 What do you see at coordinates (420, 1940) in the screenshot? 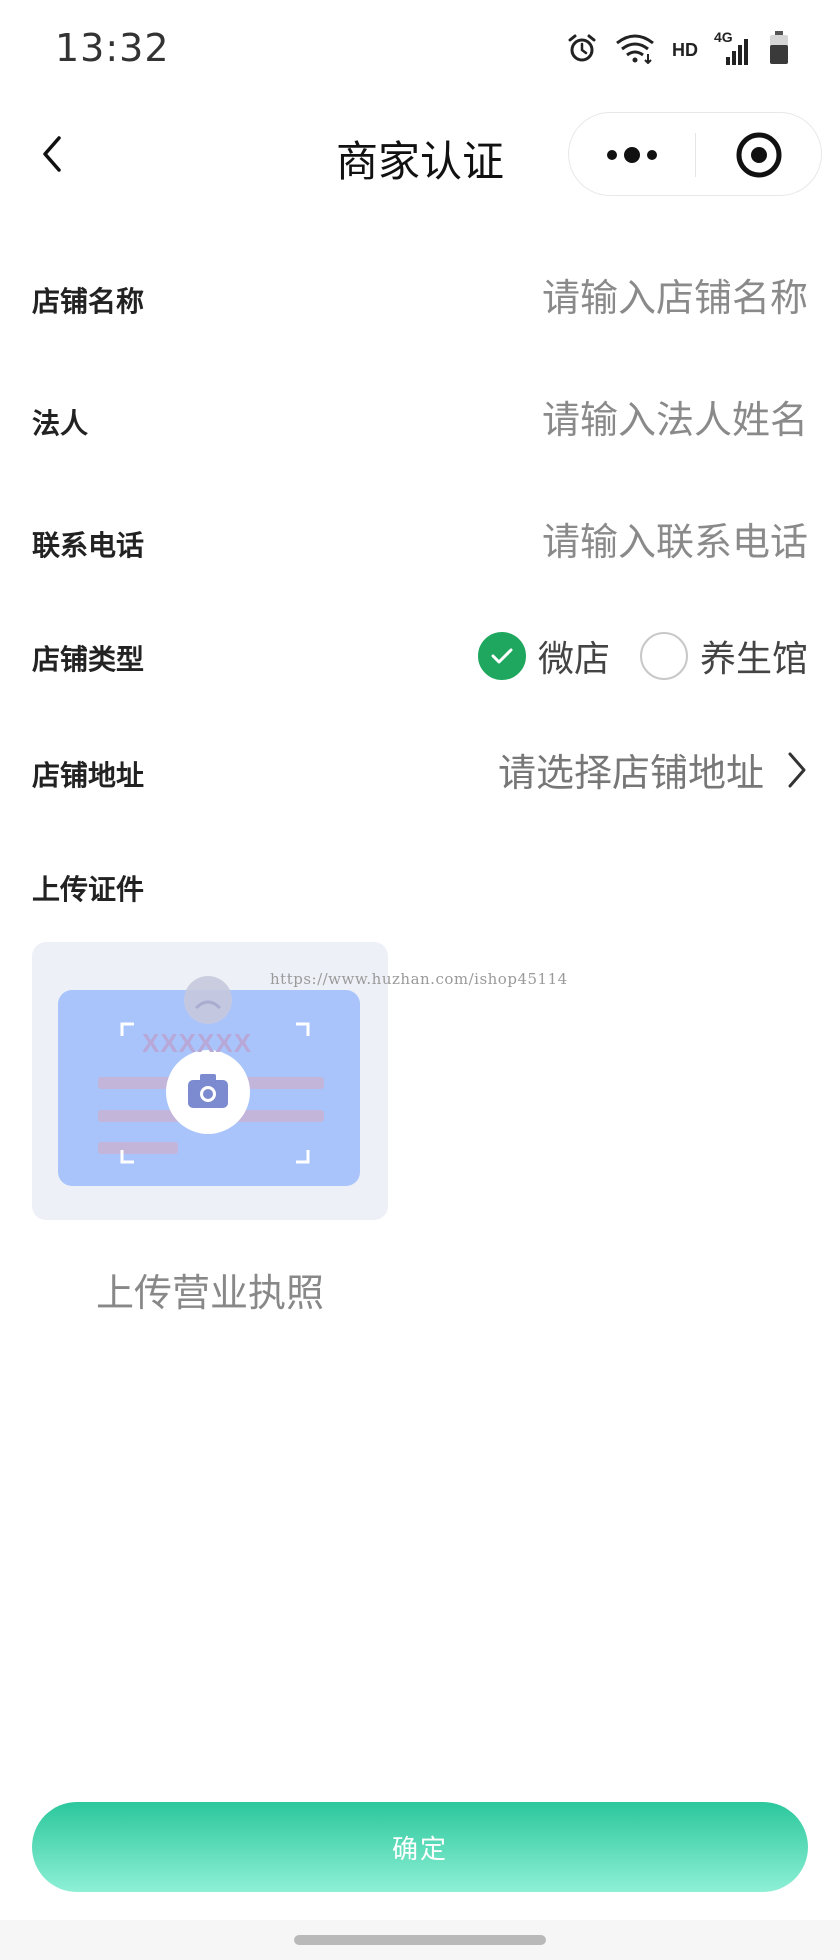
I see `home-indicator` at bounding box center [420, 1940].